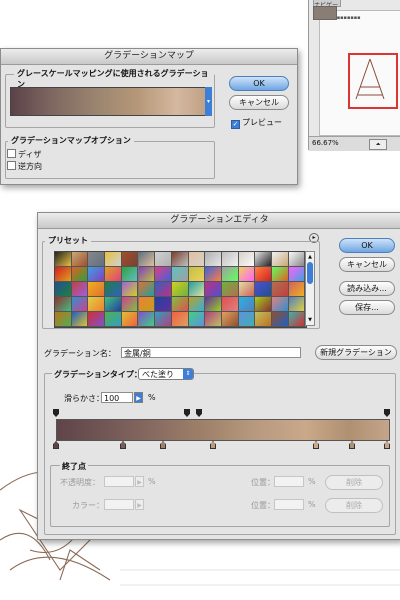  What do you see at coordinates (223, 430) in the screenshot?
I see `gradient-edit-bar` at bounding box center [223, 430].